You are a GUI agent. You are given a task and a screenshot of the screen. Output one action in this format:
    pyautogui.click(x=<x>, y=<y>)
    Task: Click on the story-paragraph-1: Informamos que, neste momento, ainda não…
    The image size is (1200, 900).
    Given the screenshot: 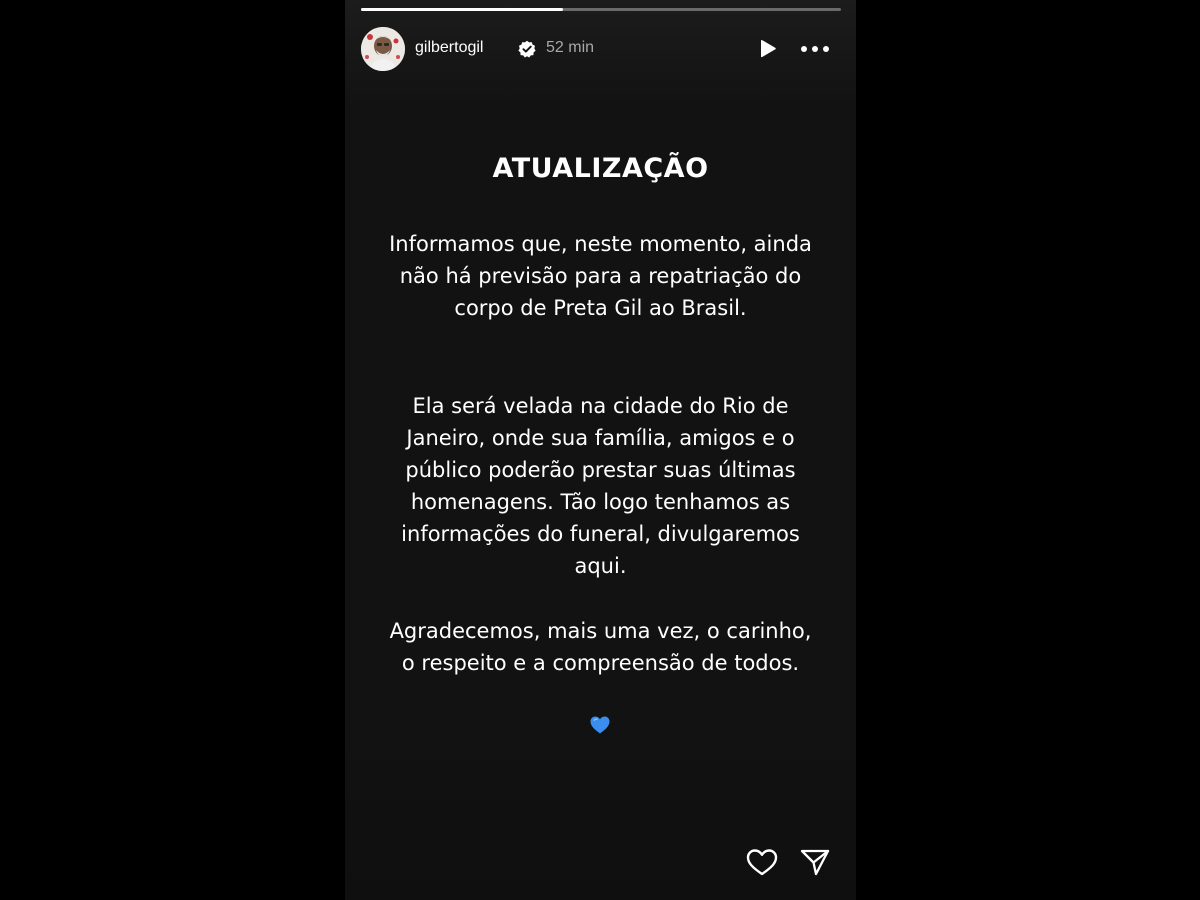 What is the action you would take?
    pyautogui.click(x=600, y=276)
    